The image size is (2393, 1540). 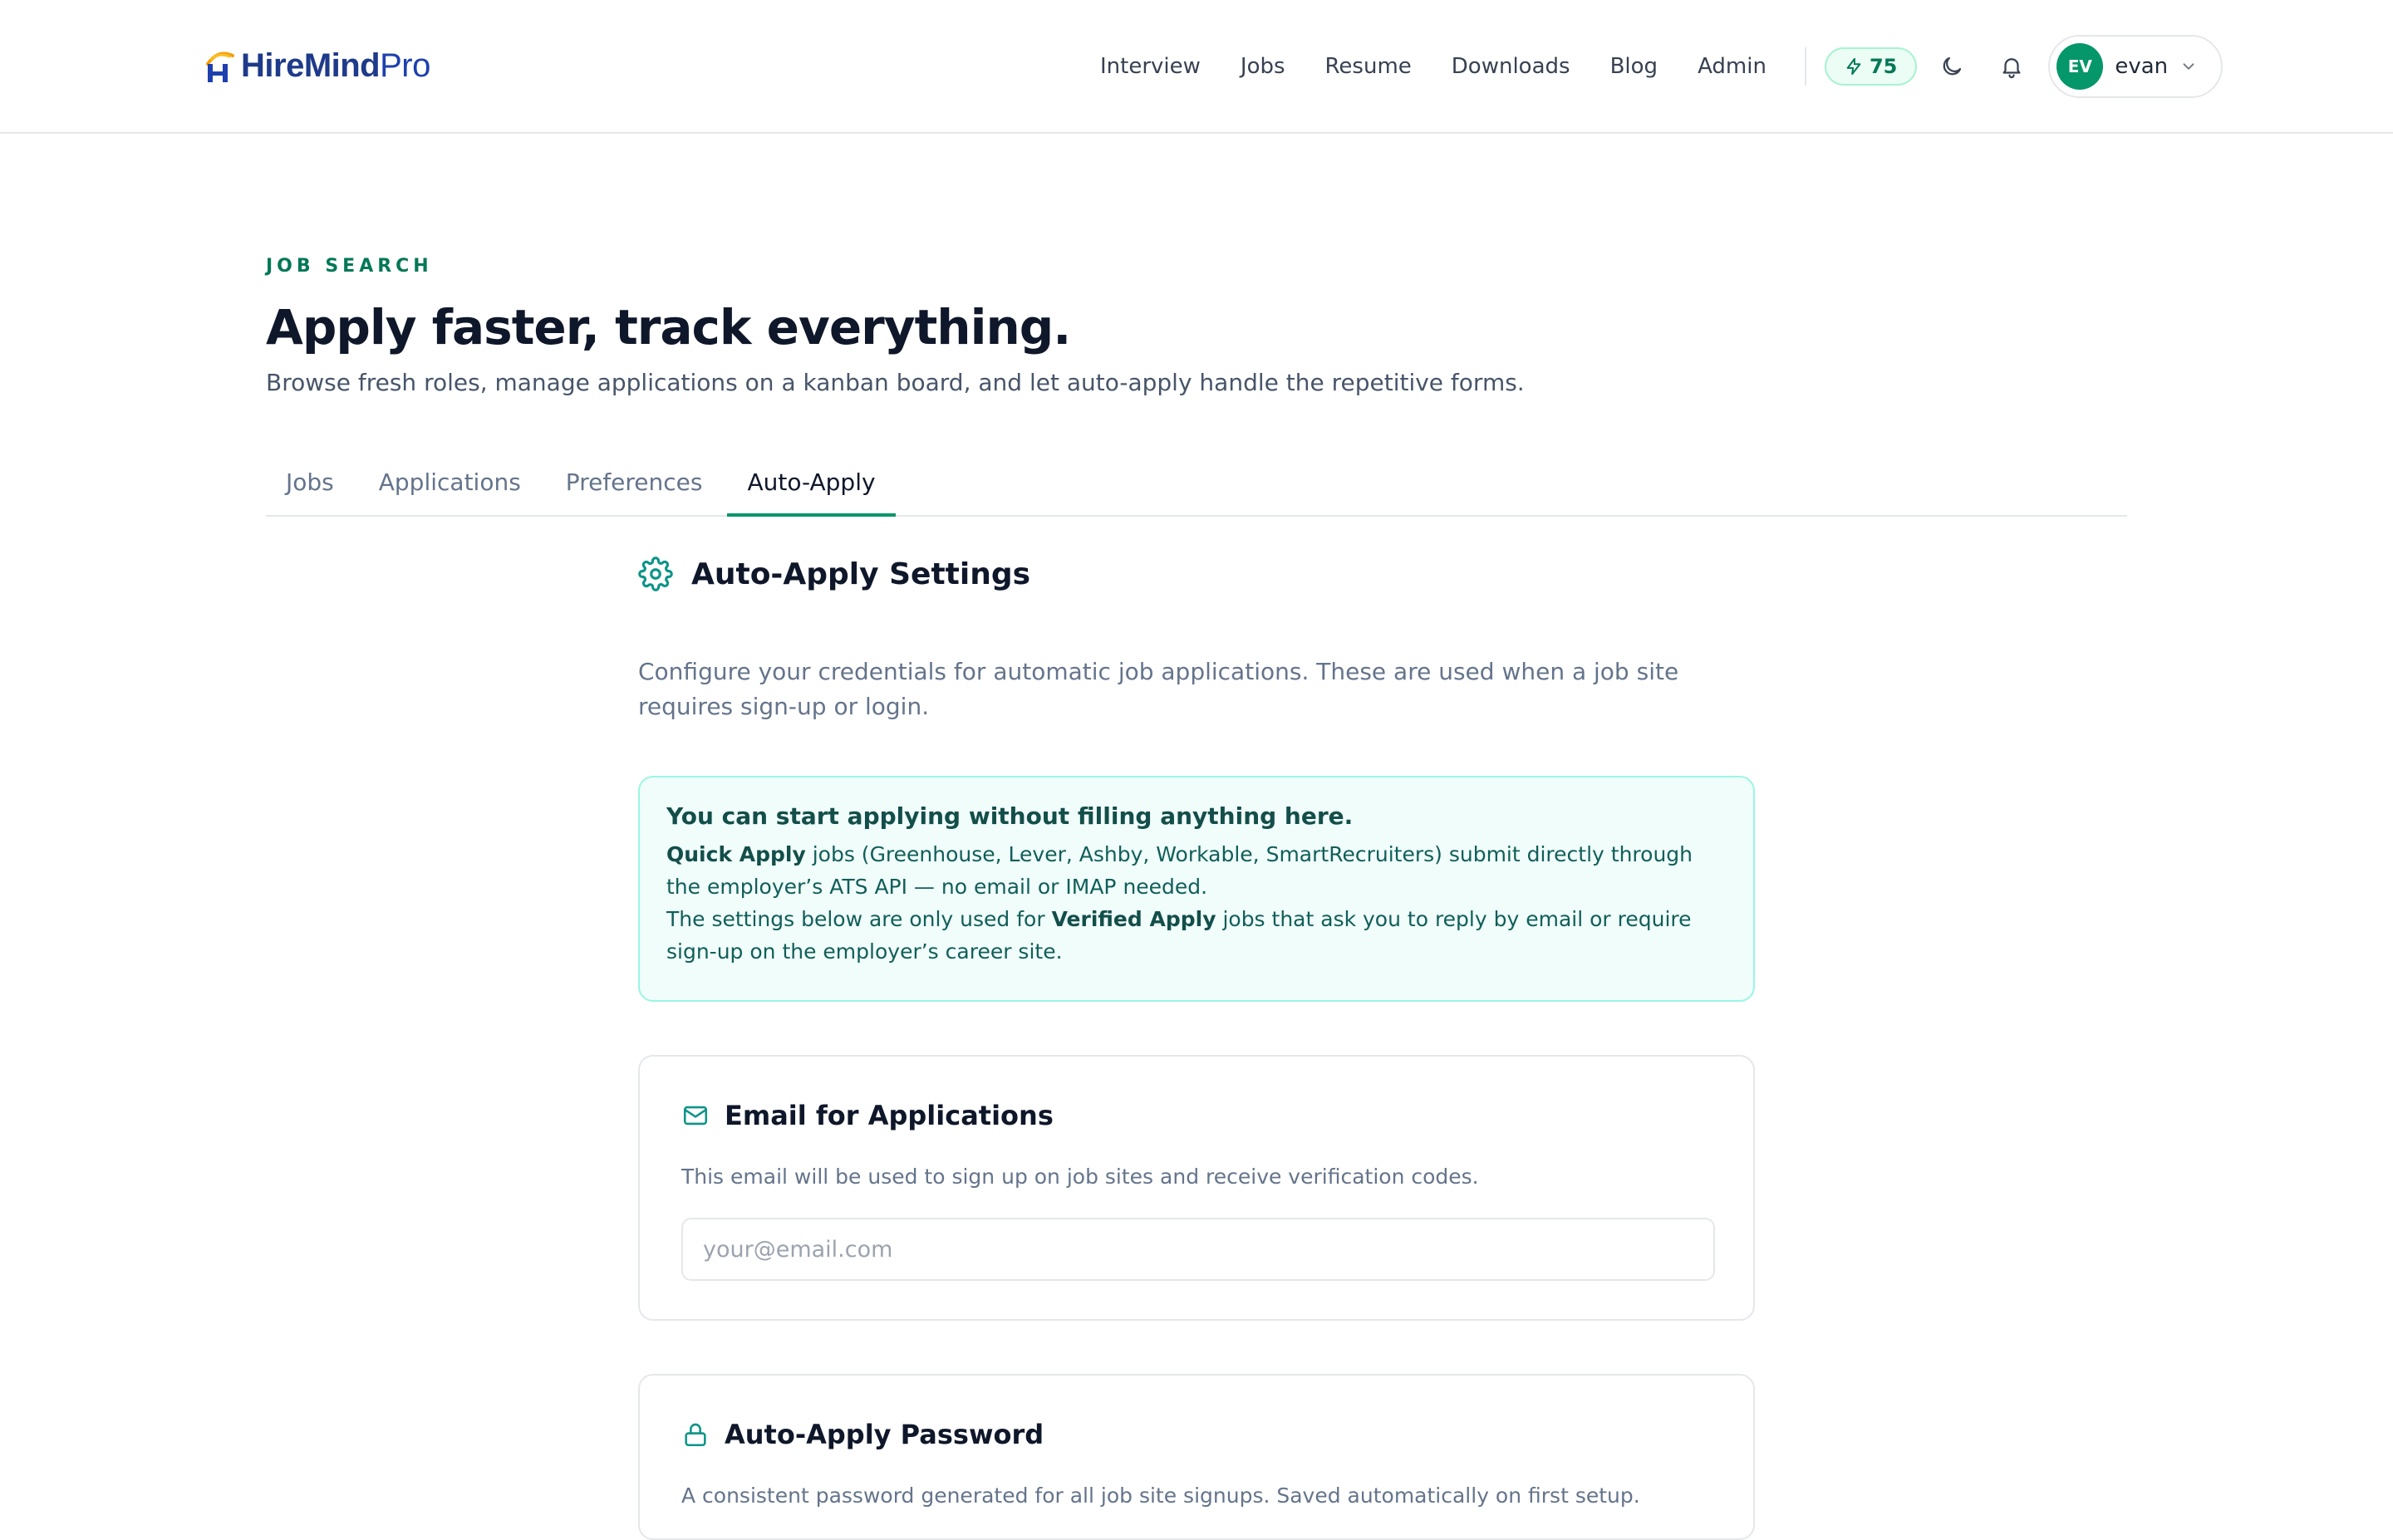 I want to click on logo-mark-icon, so click(x=220, y=66).